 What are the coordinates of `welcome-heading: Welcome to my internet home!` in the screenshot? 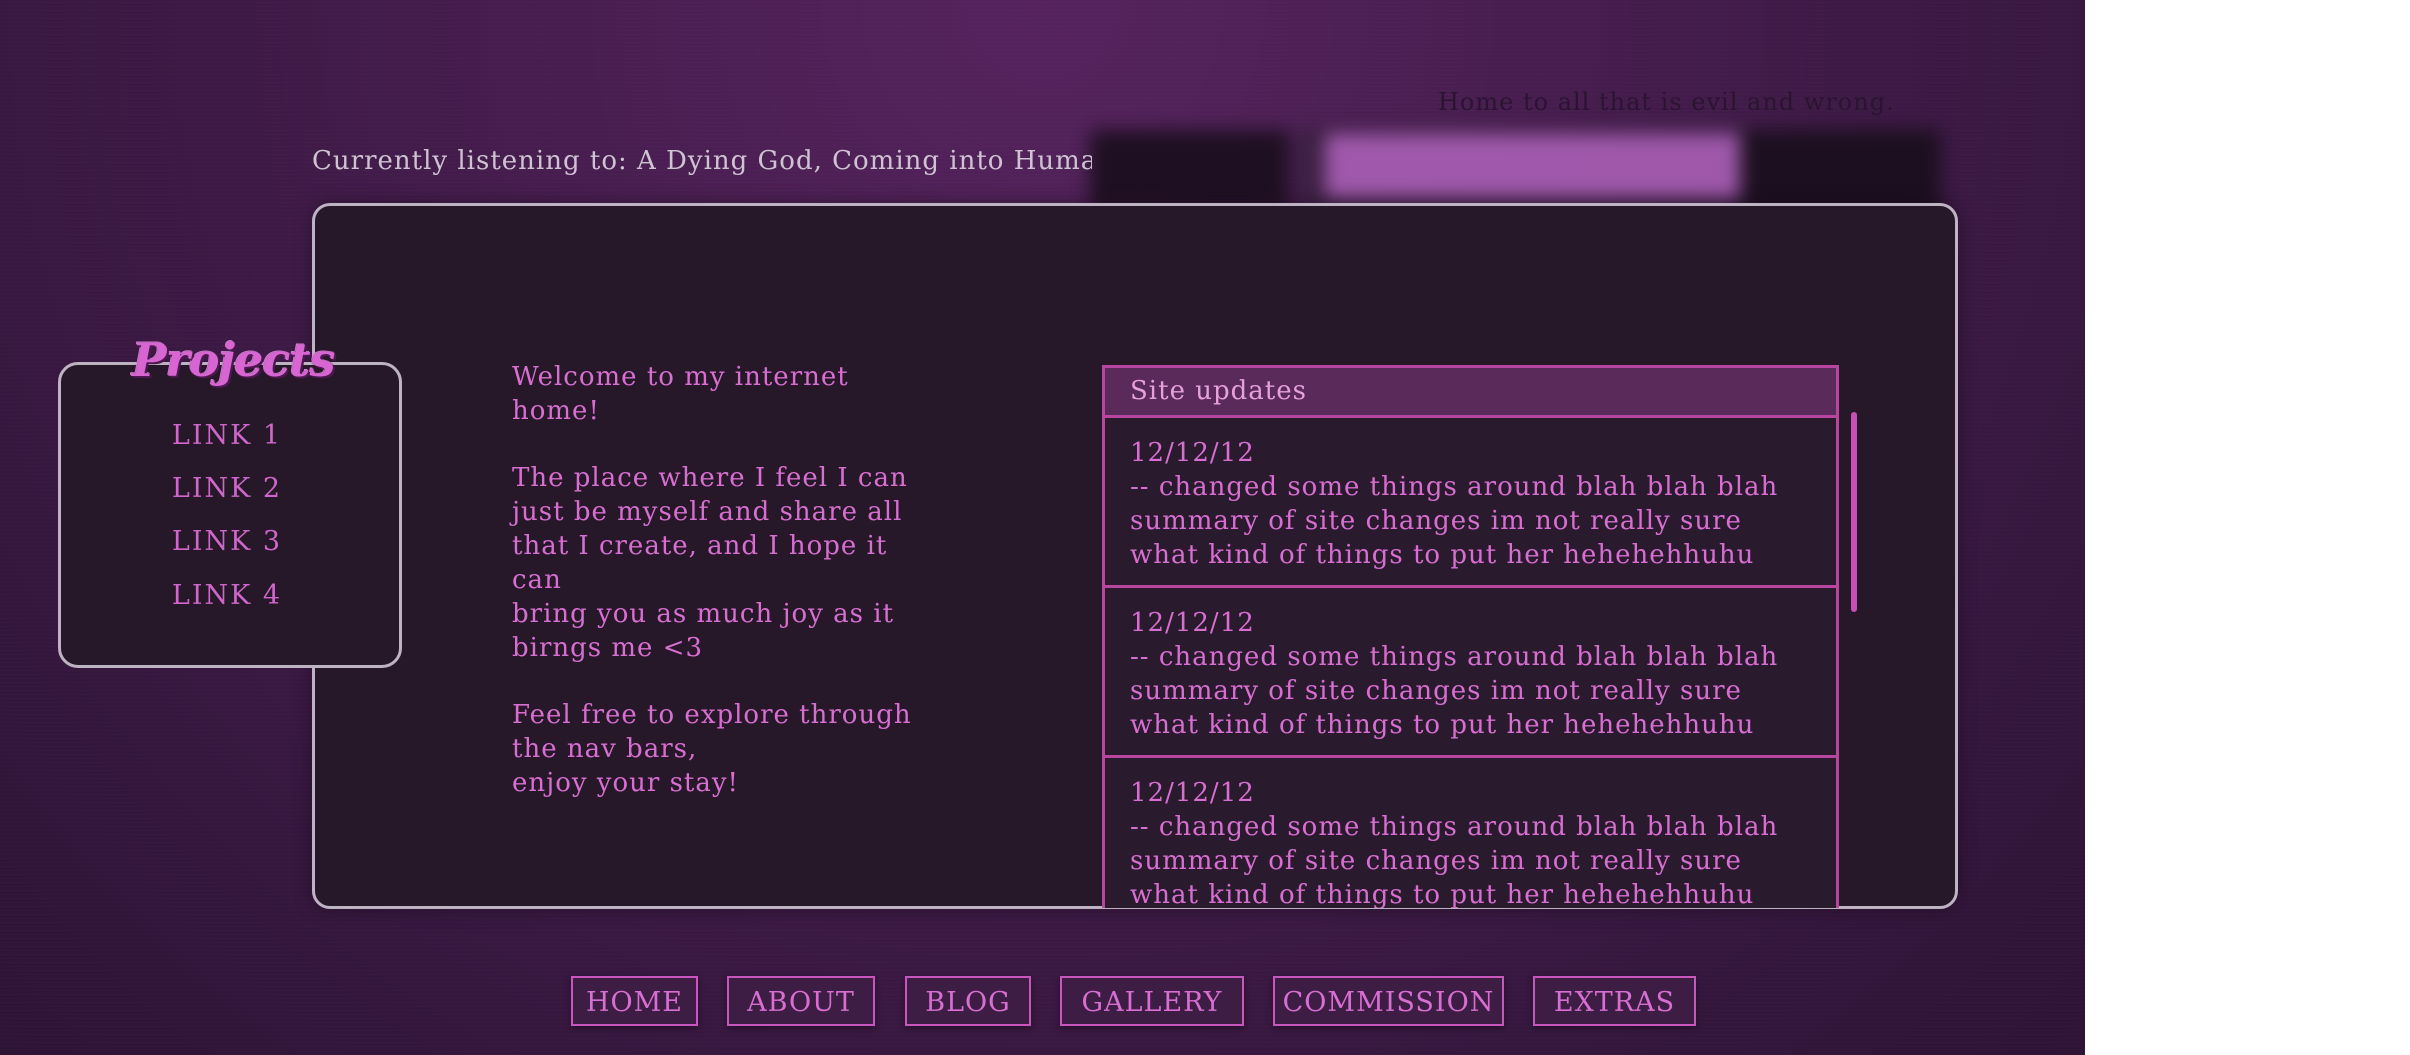 It's located at (680, 394).